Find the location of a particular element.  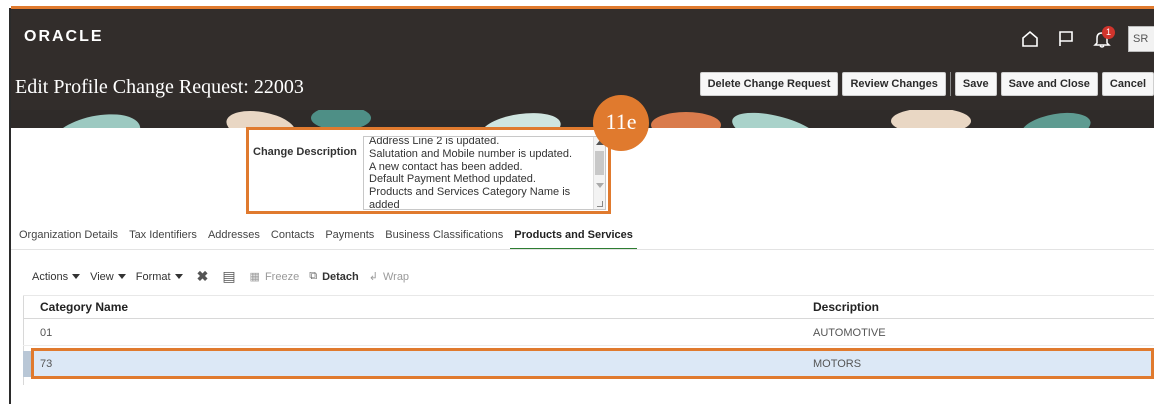

category-name-cell: 01 is located at coordinates (46, 333).